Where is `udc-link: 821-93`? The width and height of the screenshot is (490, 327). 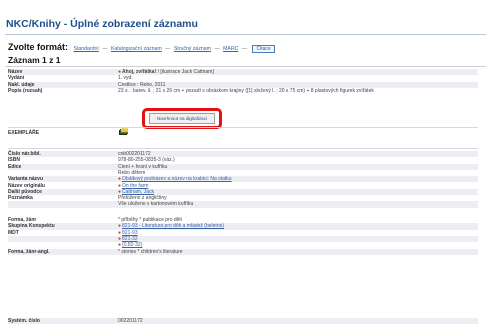 udc-link: 821-93 is located at coordinates (130, 233).